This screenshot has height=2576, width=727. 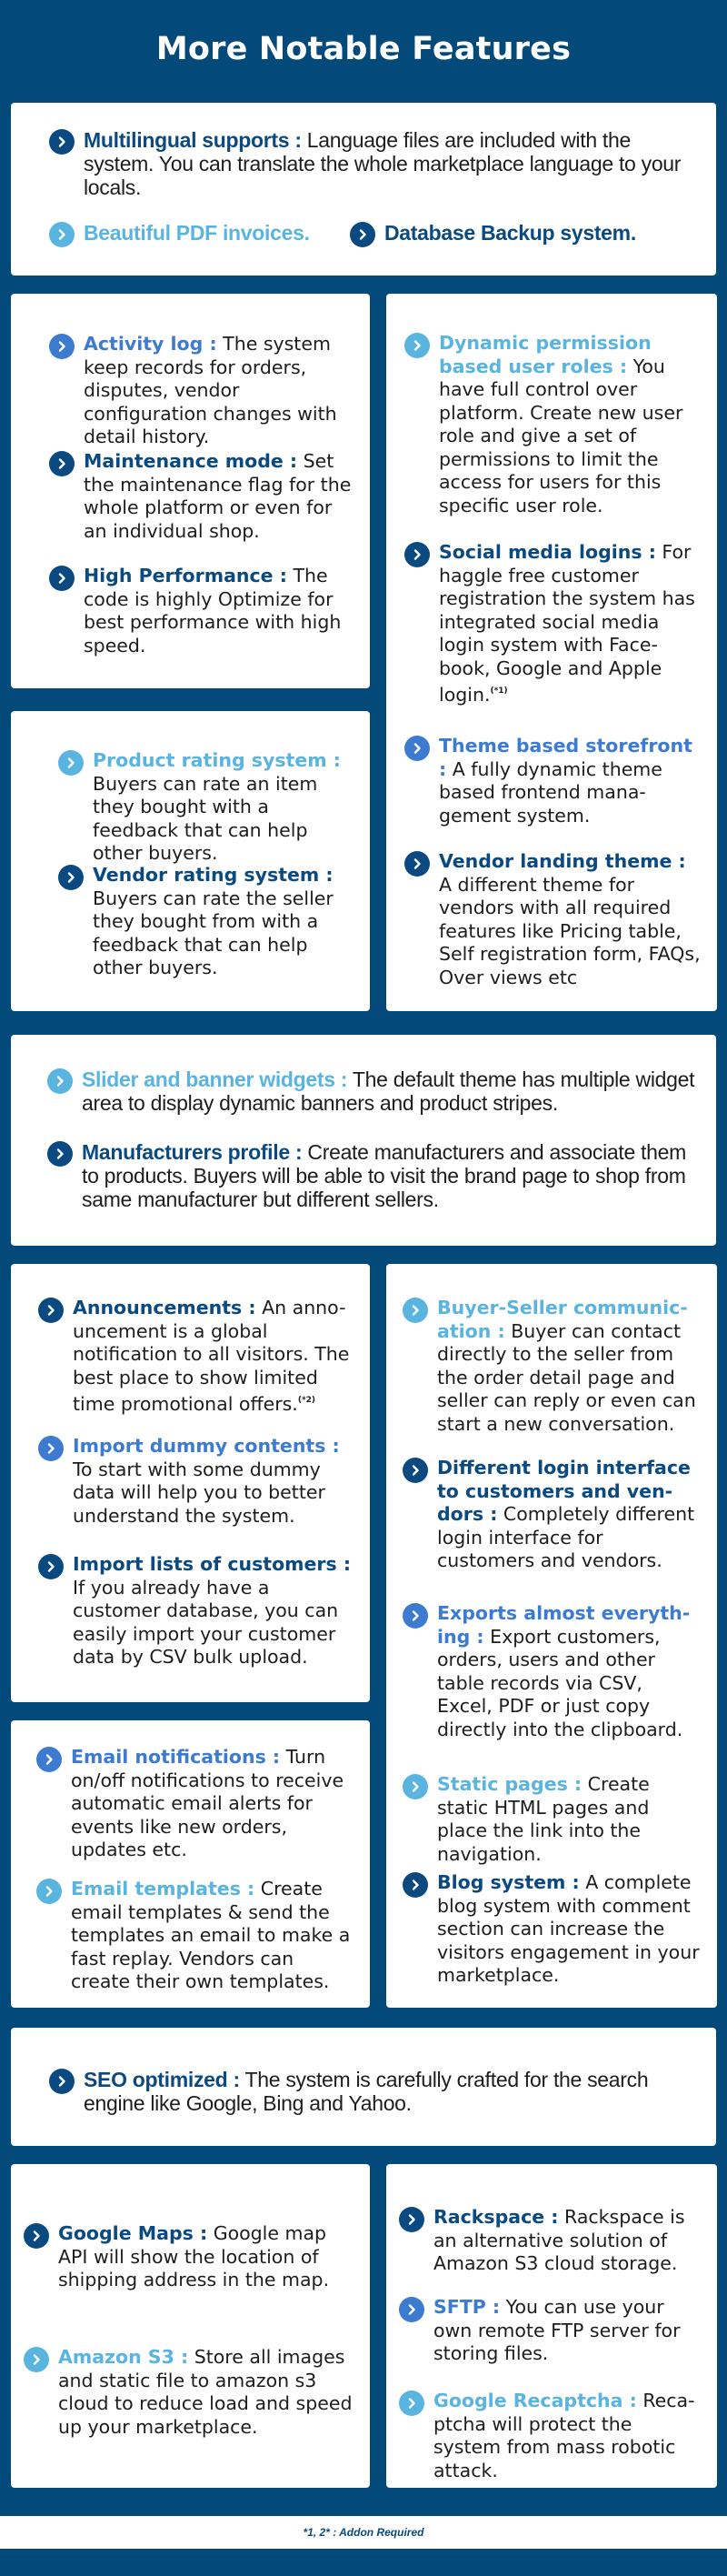 What do you see at coordinates (191, 461) in the screenshot?
I see `feature-heading: Maintenance mode :` at bounding box center [191, 461].